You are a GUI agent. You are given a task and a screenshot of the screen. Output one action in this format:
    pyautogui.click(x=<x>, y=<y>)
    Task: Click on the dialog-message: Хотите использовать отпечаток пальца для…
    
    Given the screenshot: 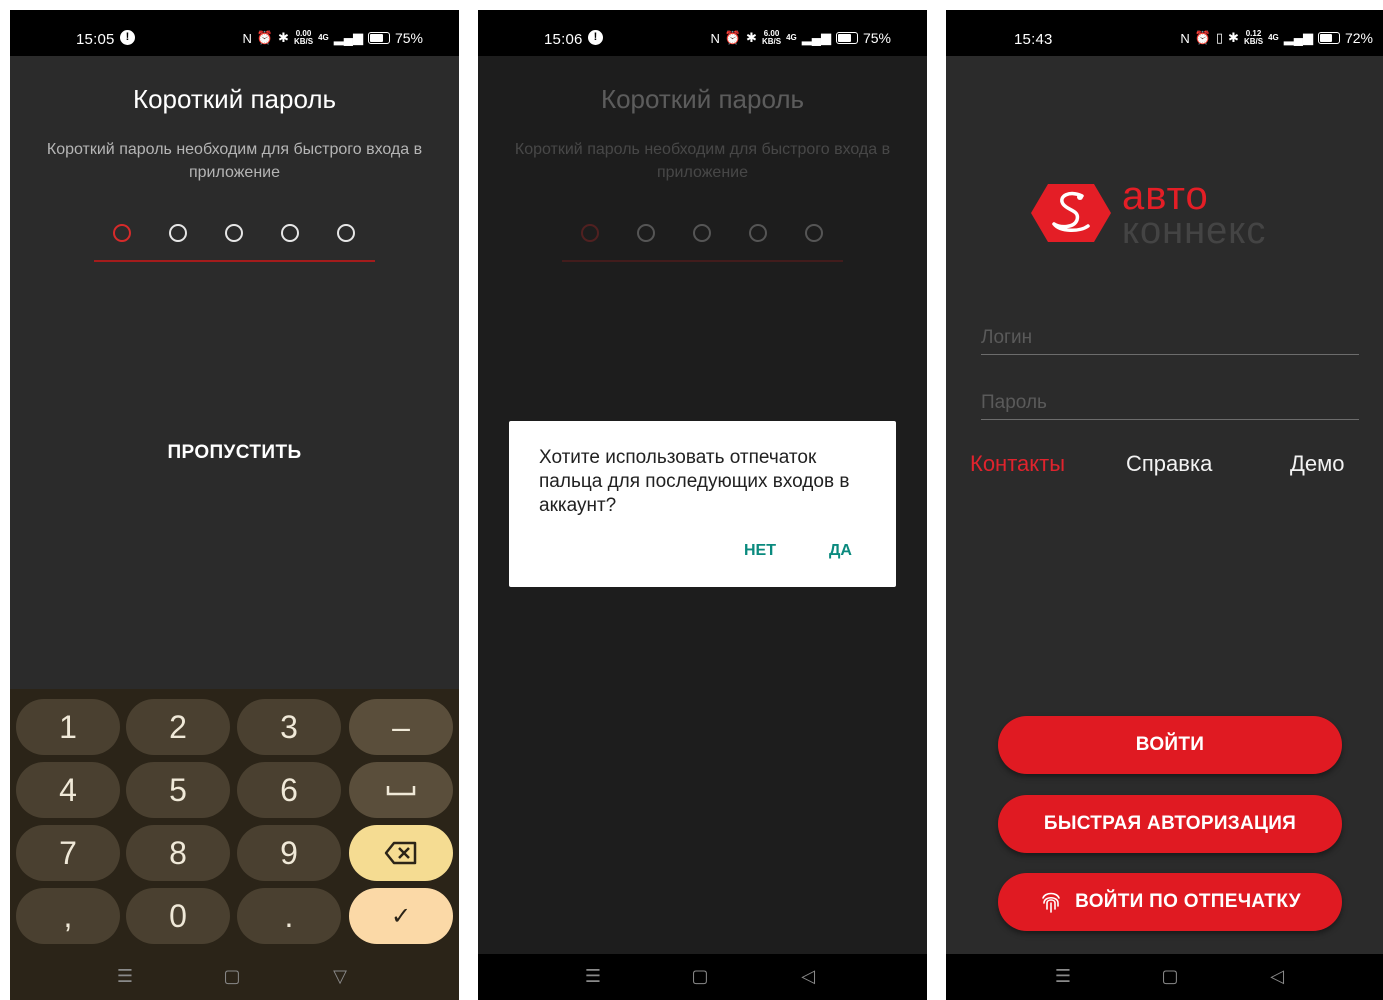 What is the action you would take?
    pyautogui.click(x=694, y=481)
    